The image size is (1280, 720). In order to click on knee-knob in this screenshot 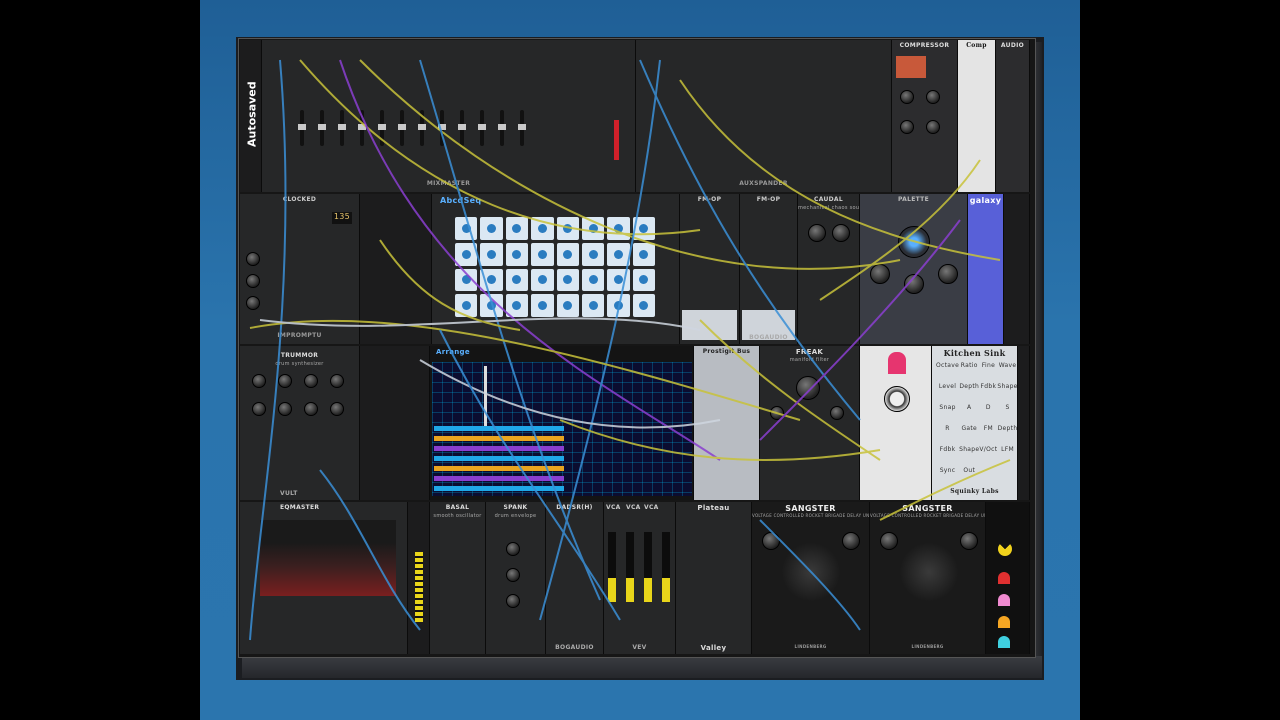, I will do `click(933, 97)`.